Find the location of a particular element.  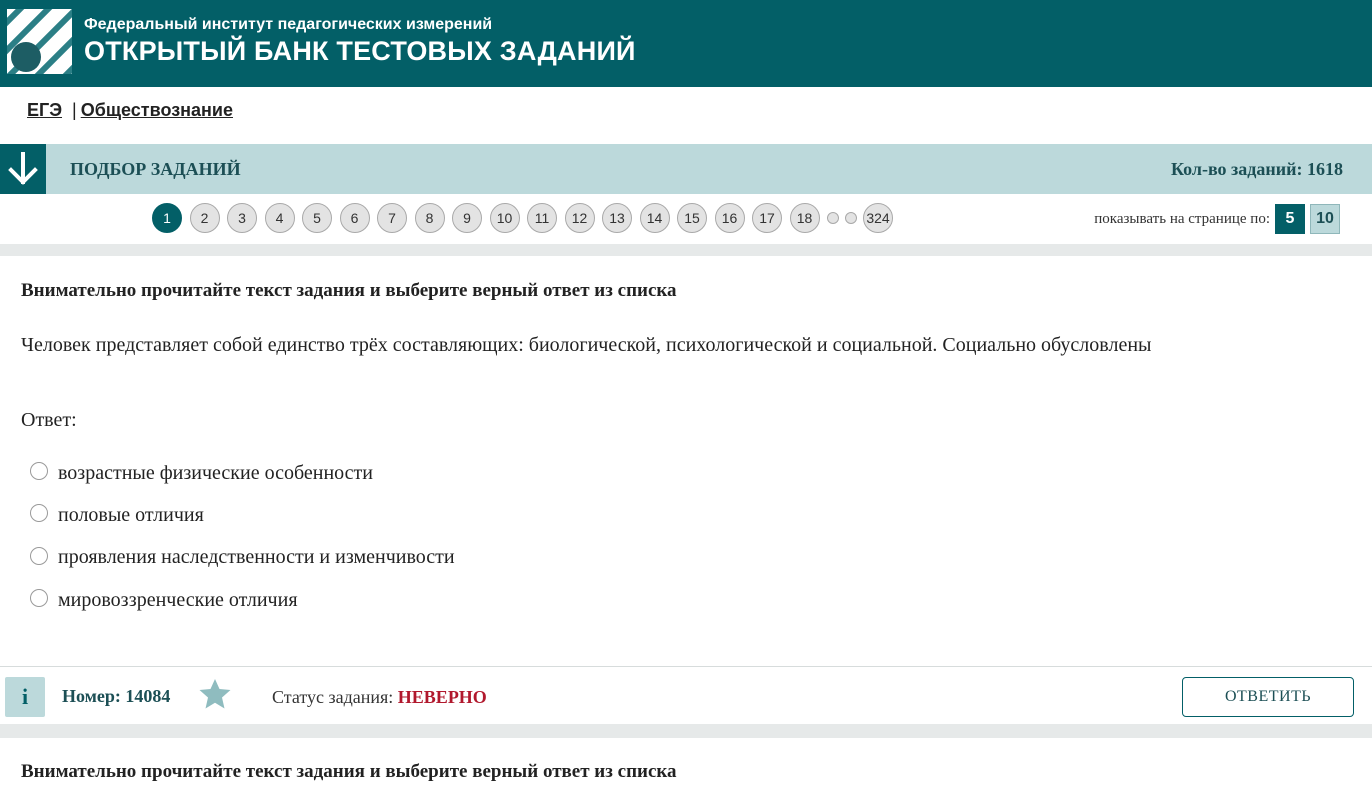

task-count: Кол-во заданий: 1618 is located at coordinates (1256, 169).